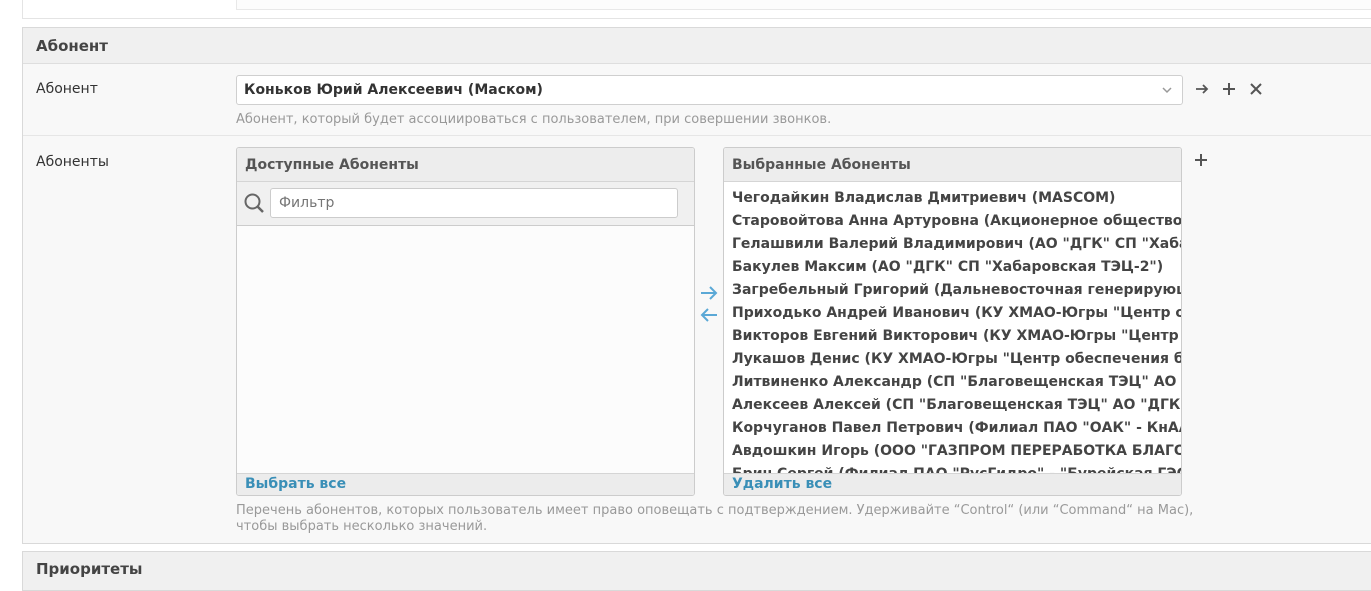 This screenshot has width=1371, height=591. Describe the element at coordinates (1256, 89) in the screenshot. I see `close-icon` at that location.